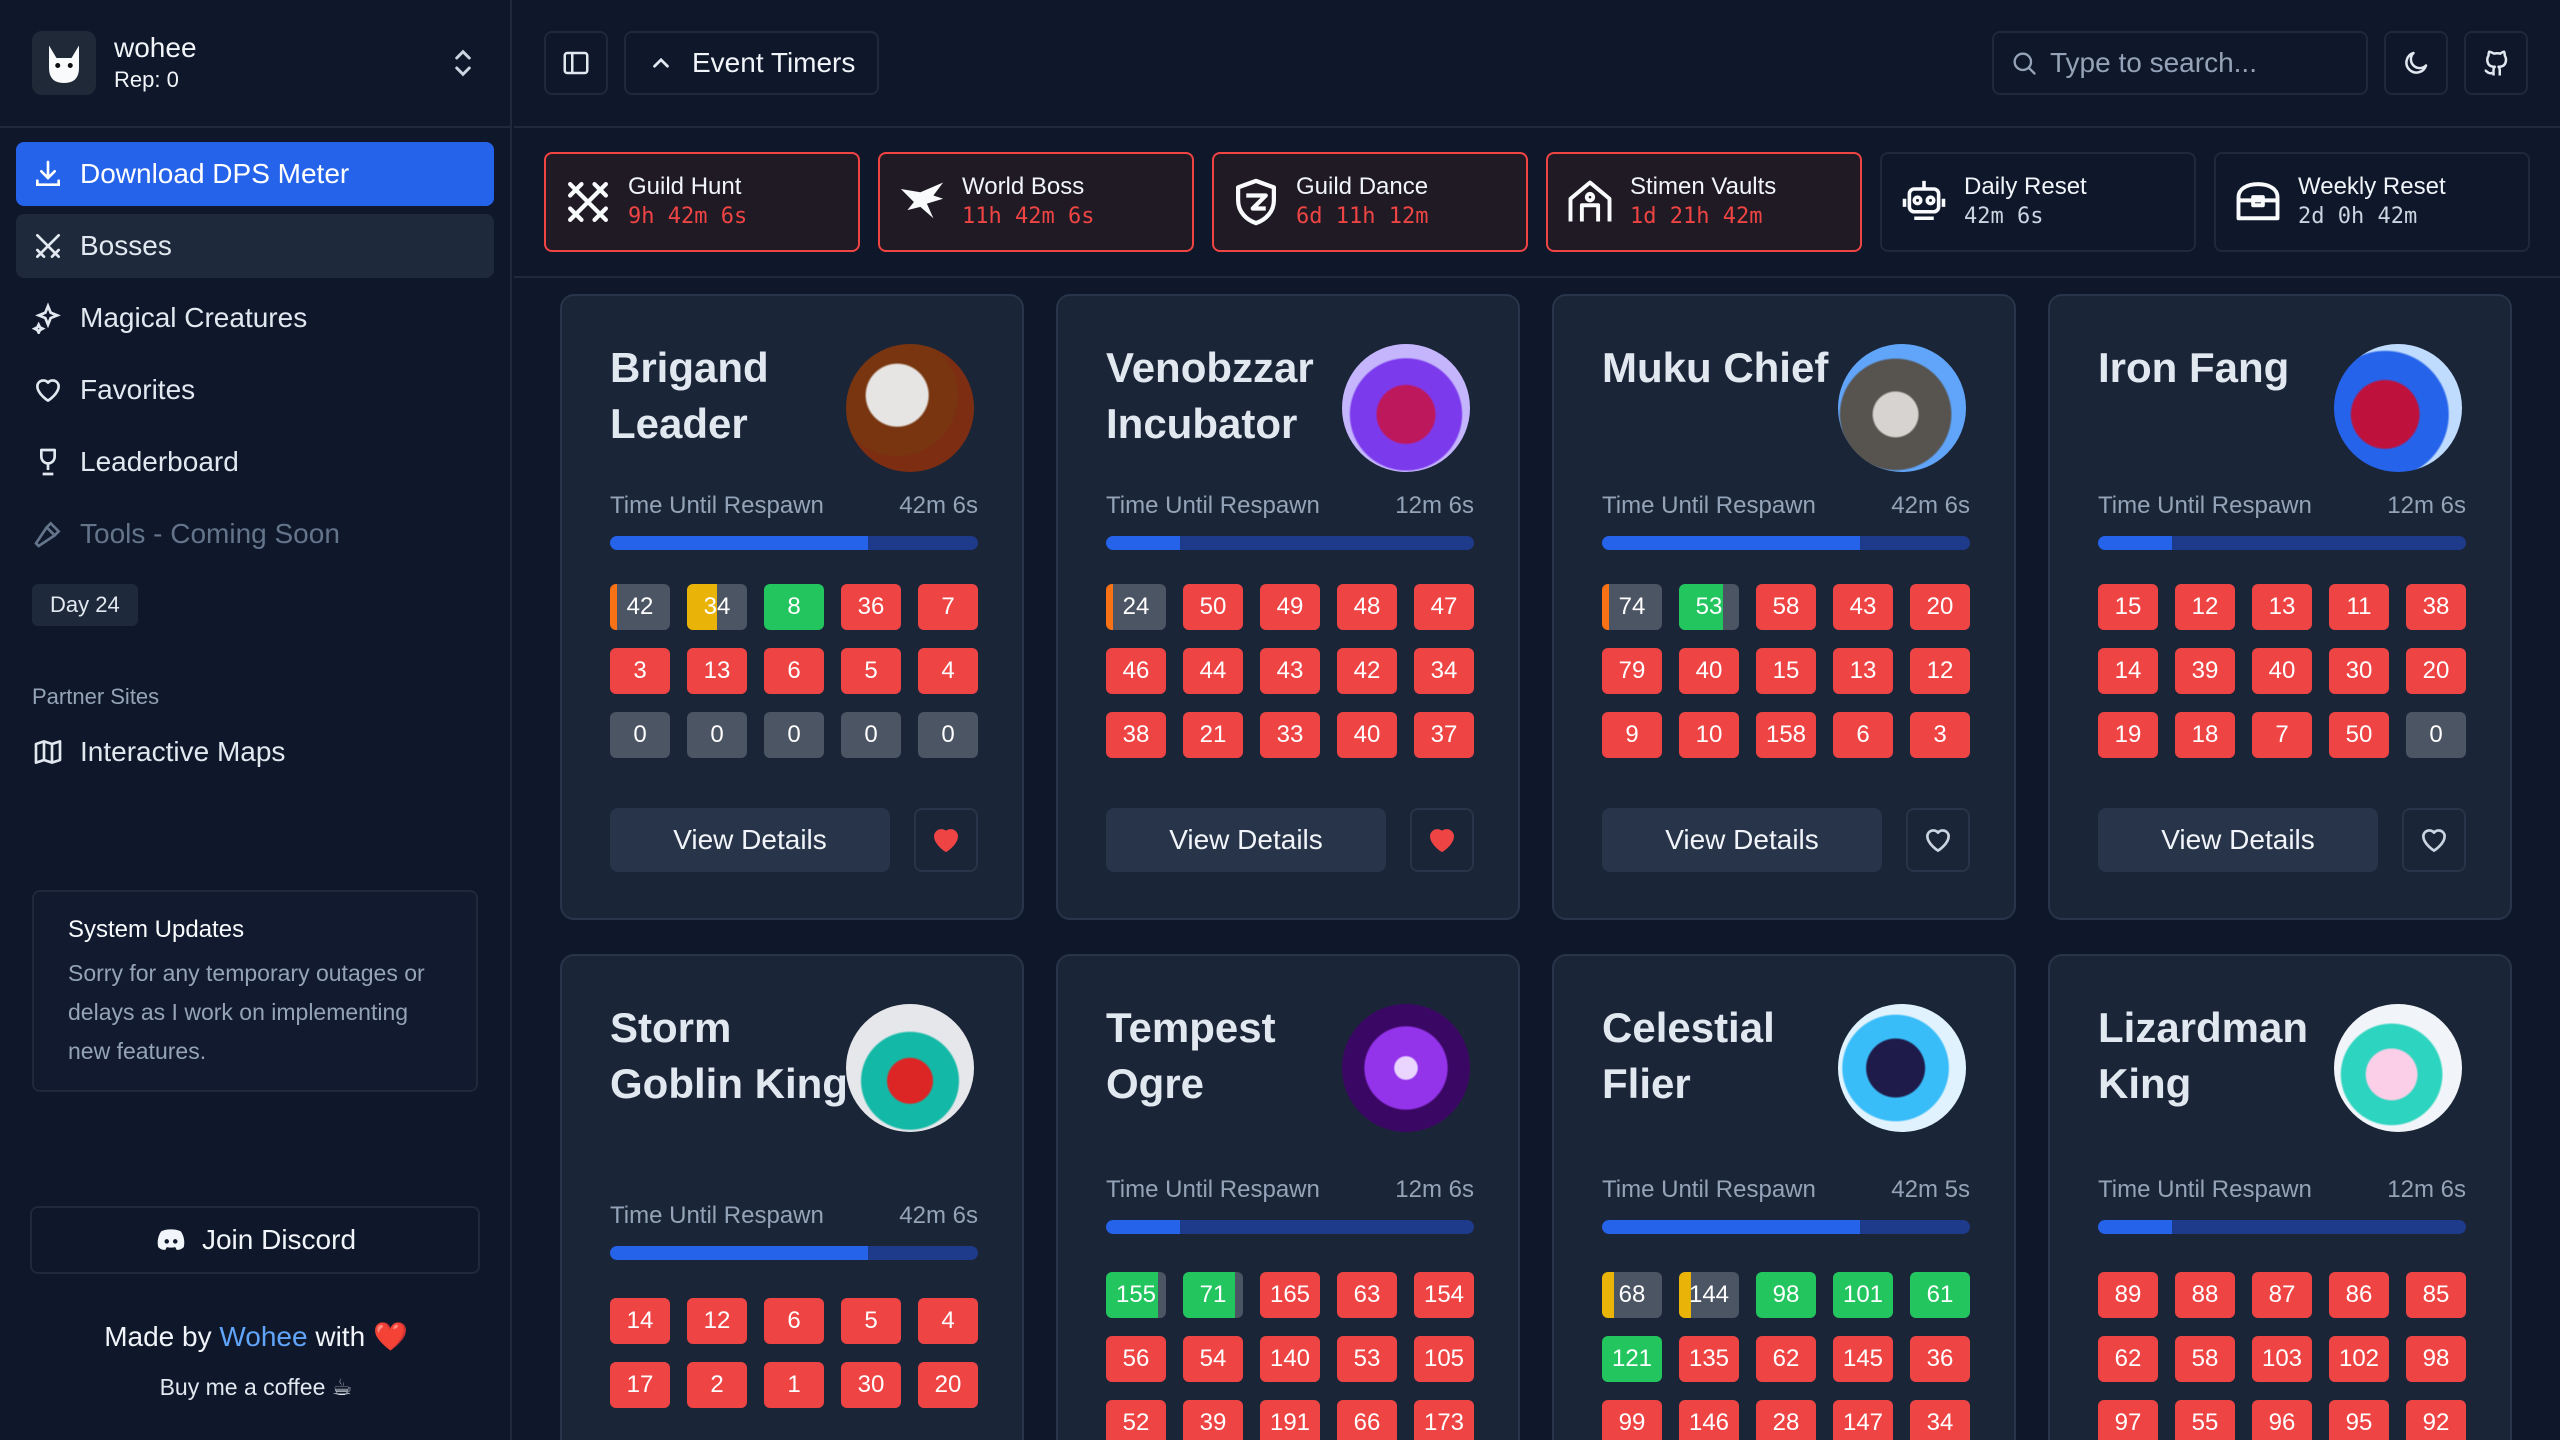  What do you see at coordinates (2038, 202) in the screenshot?
I see `timer-daily-reset: Daily Reset 42m 6s` at bounding box center [2038, 202].